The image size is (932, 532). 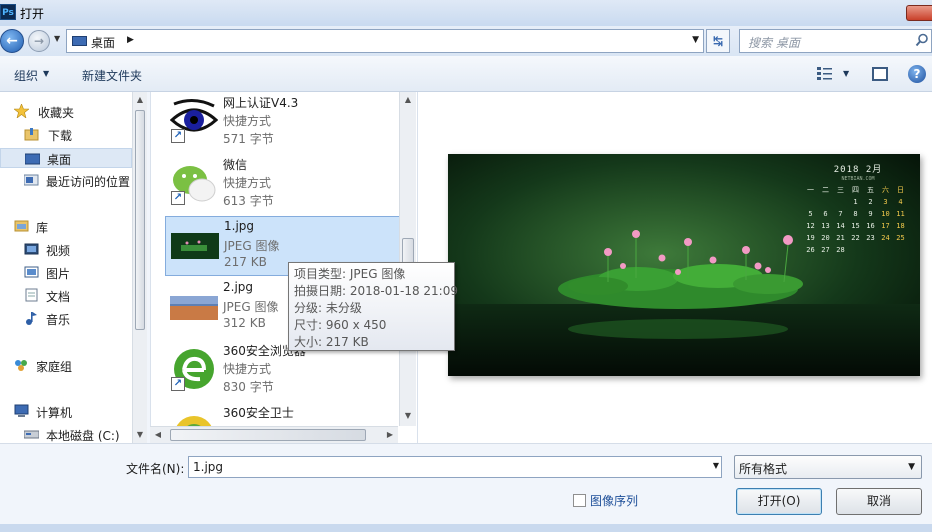 What do you see at coordinates (58, 297) in the screenshot?
I see `nav-documents-label: 文档` at bounding box center [58, 297].